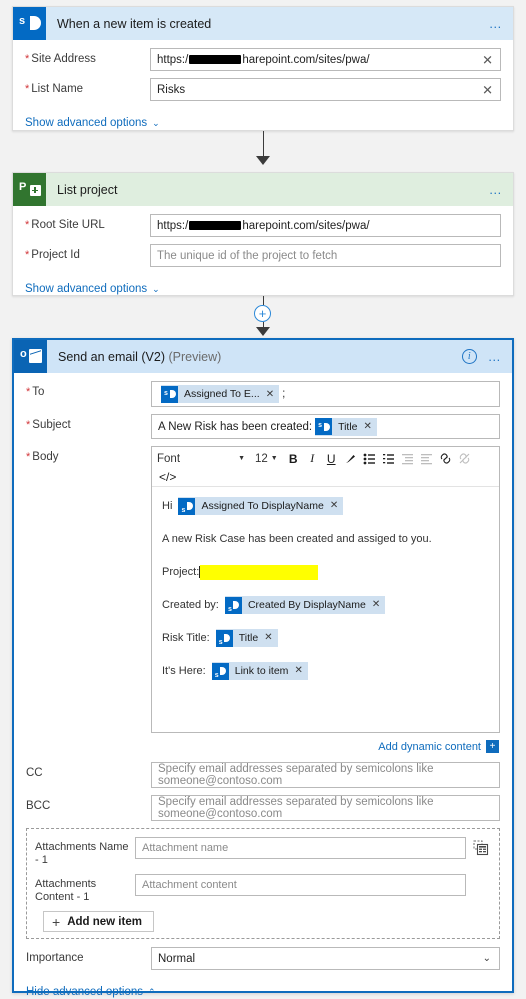 Image resolution: width=526 pixels, height=999 pixels. I want to click on token-chip-label: Assigned To DisplayName, so click(262, 506).